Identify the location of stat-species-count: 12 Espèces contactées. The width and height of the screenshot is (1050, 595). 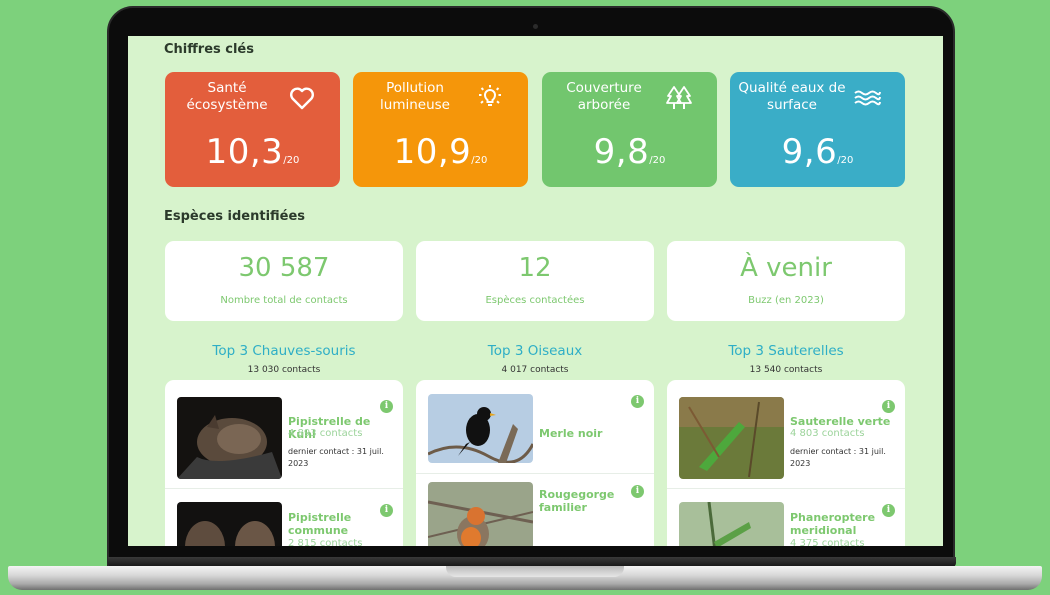
(535, 281).